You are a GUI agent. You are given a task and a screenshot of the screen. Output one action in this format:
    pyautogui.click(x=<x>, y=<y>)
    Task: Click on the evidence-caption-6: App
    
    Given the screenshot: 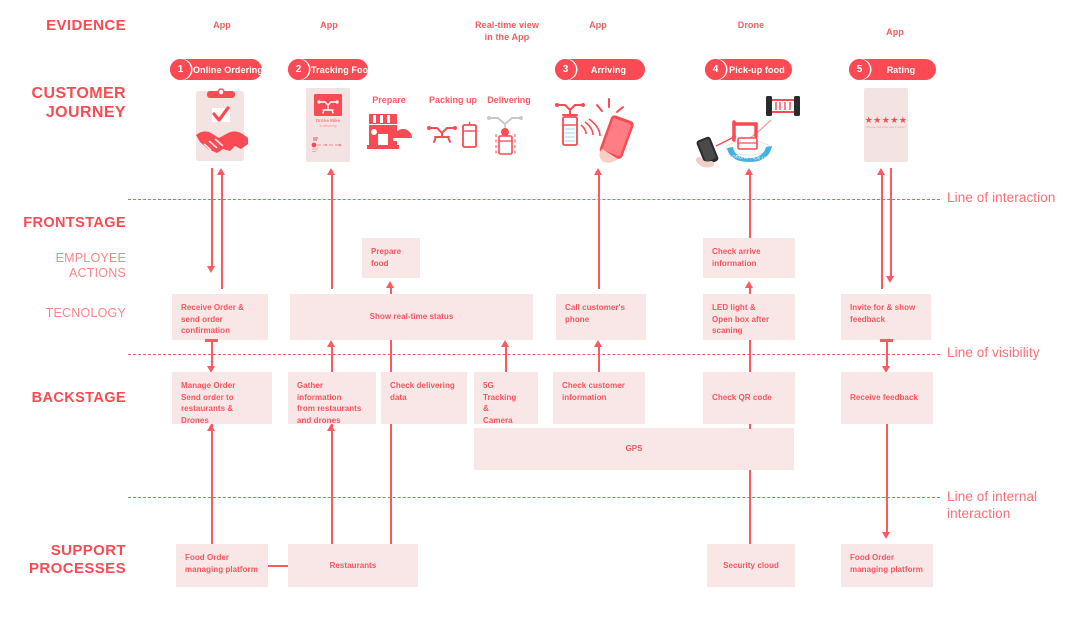 What is the action you would take?
    pyautogui.click(x=895, y=32)
    